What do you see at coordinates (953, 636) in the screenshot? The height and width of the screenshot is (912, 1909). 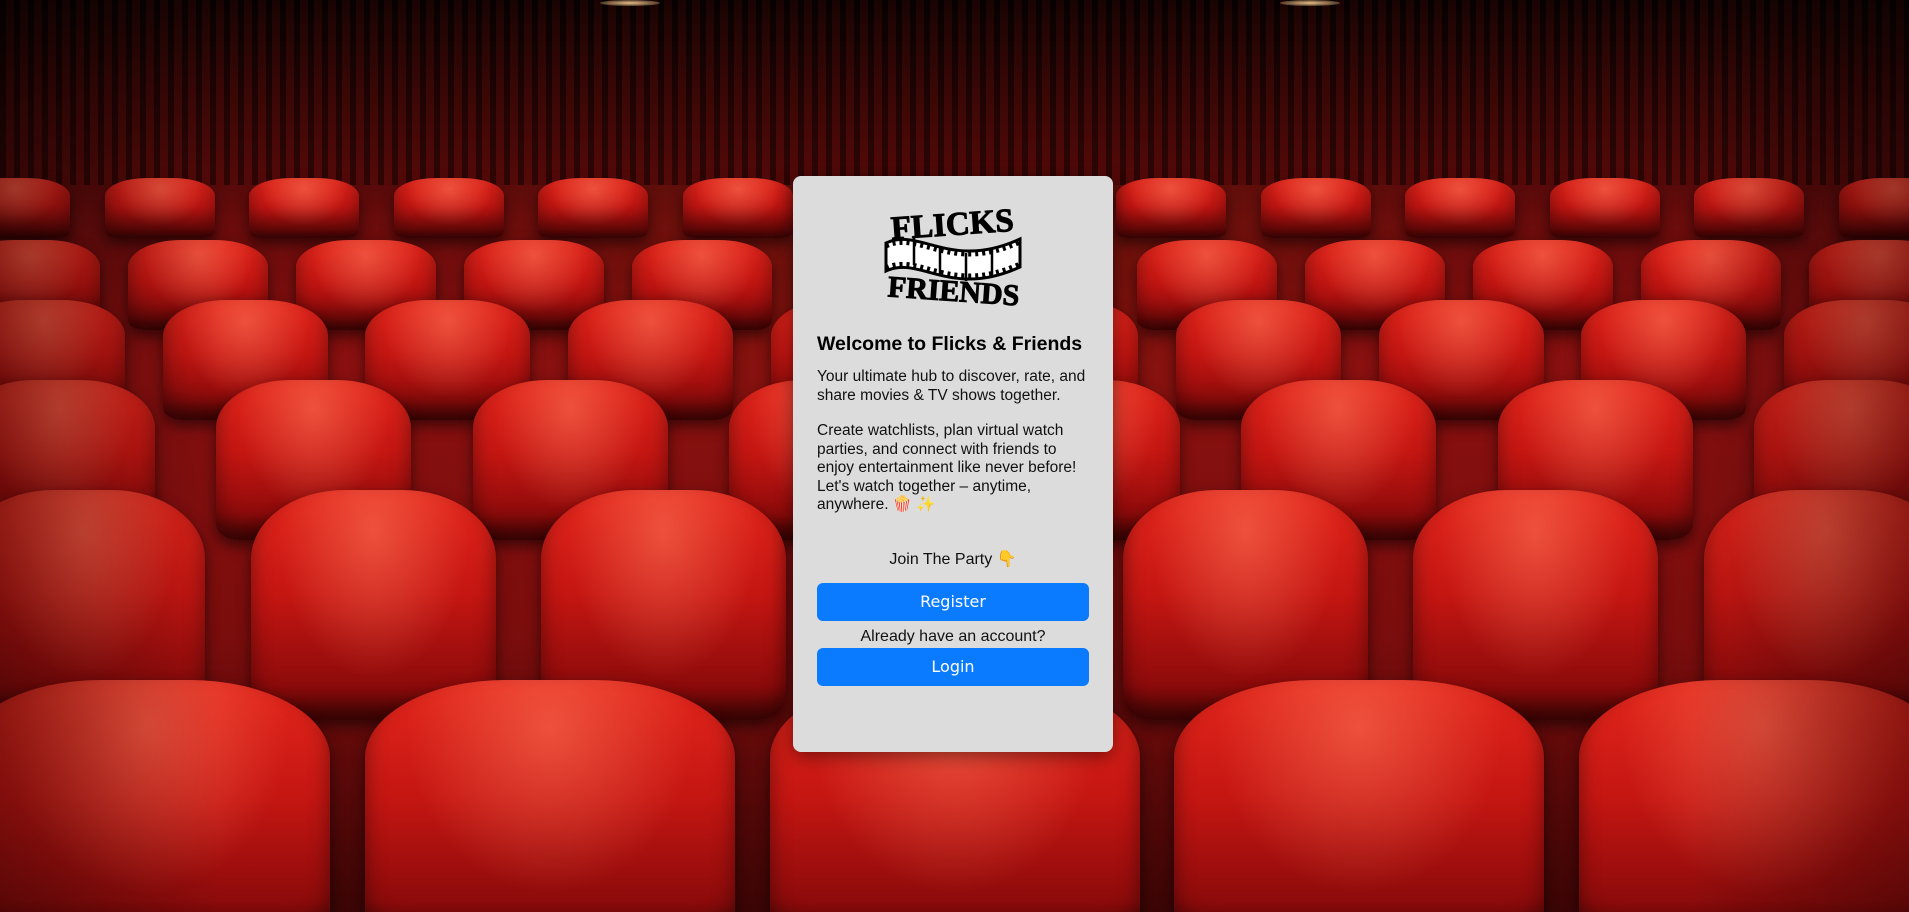 I see `already-account-text: Already have an account?` at bounding box center [953, 636].